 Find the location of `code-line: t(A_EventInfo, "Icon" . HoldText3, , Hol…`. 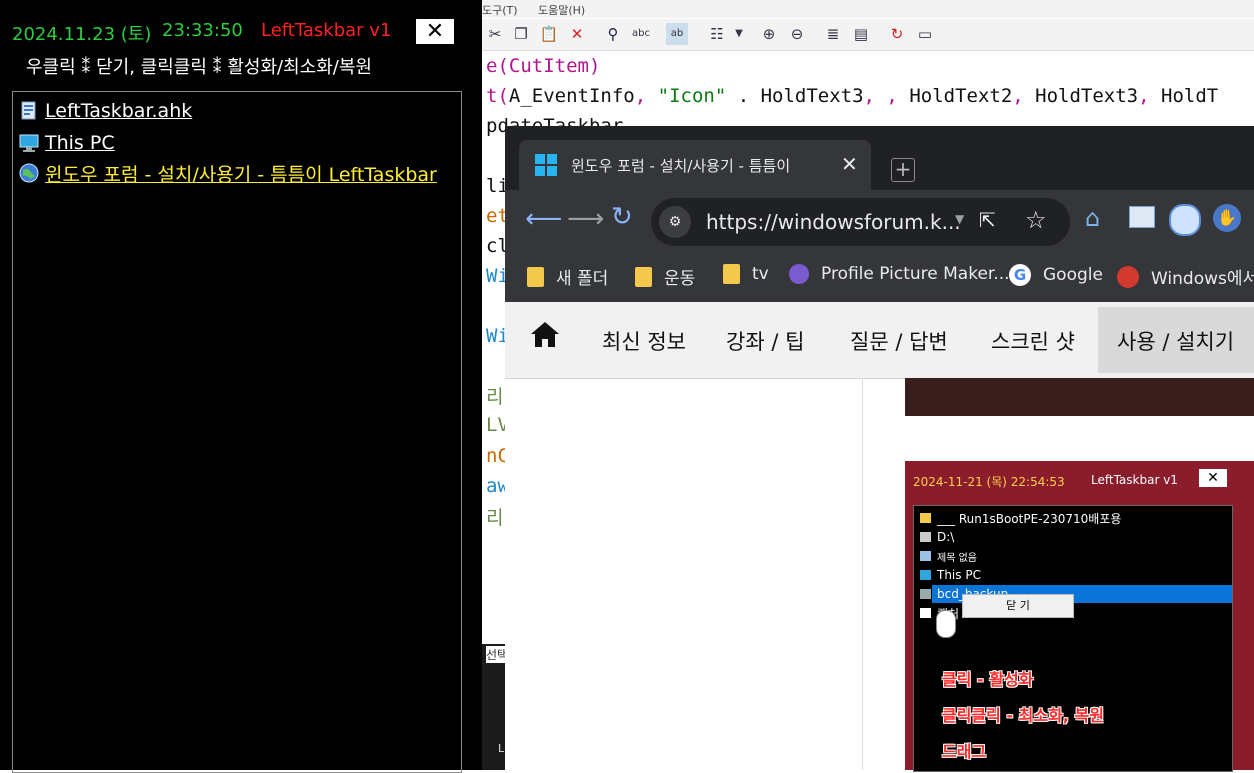

code-line: t(A_EventInfo, "Icon" . HoldText3, , Hol… is located at coordinates (852, 96).